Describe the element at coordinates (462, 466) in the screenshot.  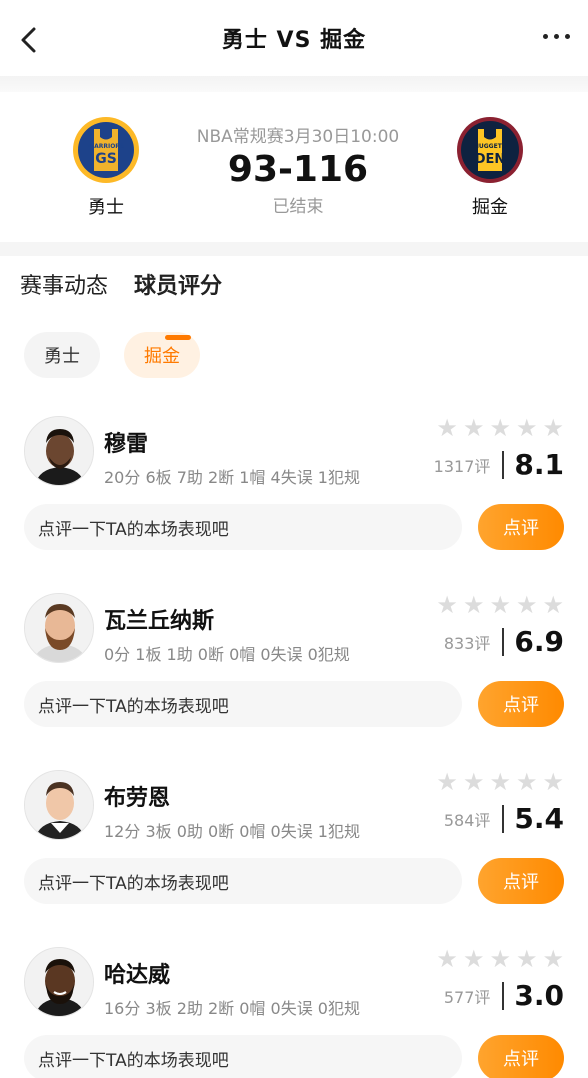
I see `vote-count: 1317评` at that location.